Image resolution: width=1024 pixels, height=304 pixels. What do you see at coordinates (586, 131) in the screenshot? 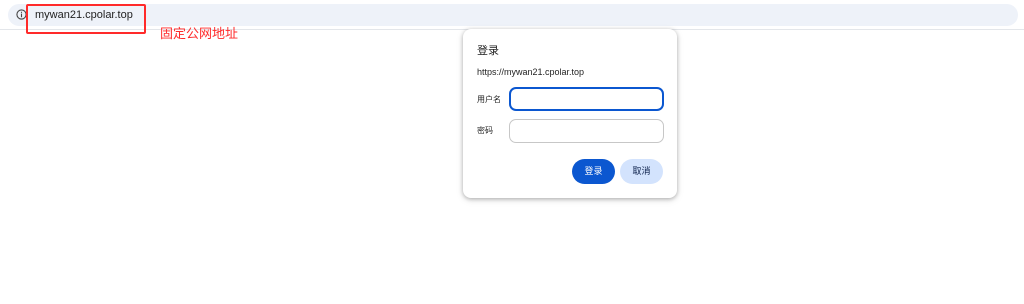
I see `password-input` at bounding box center [586, 131].